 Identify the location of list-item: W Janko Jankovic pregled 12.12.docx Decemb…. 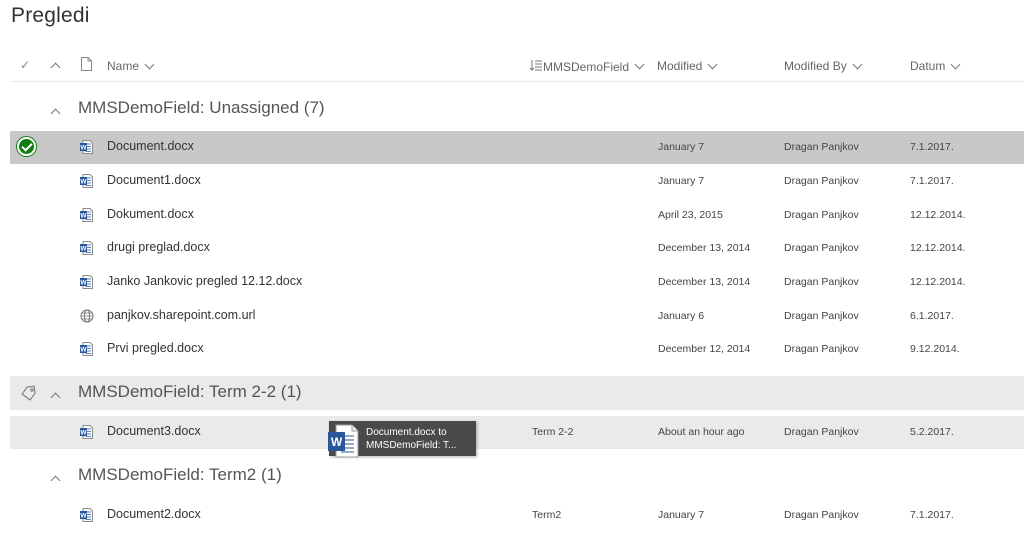
(517, 282).